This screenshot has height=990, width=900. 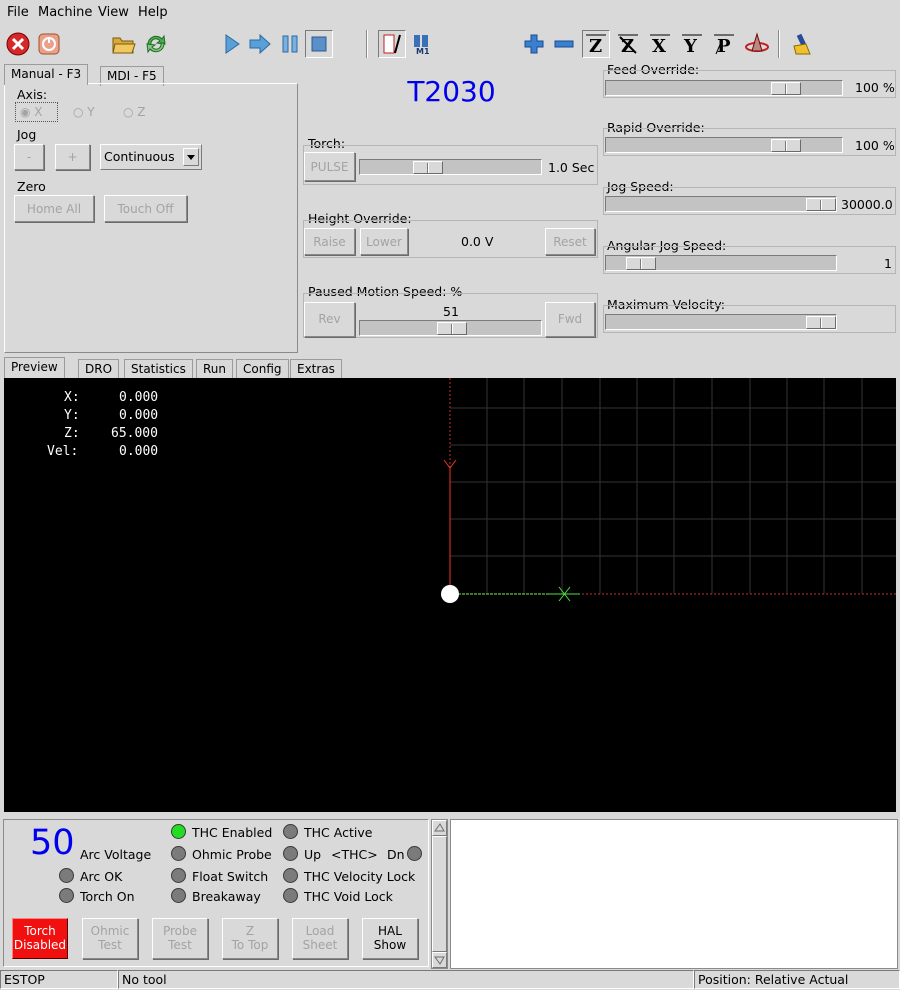 I want to click on thc-enabled-label: THC Enabled, so click(x=232, y=832).